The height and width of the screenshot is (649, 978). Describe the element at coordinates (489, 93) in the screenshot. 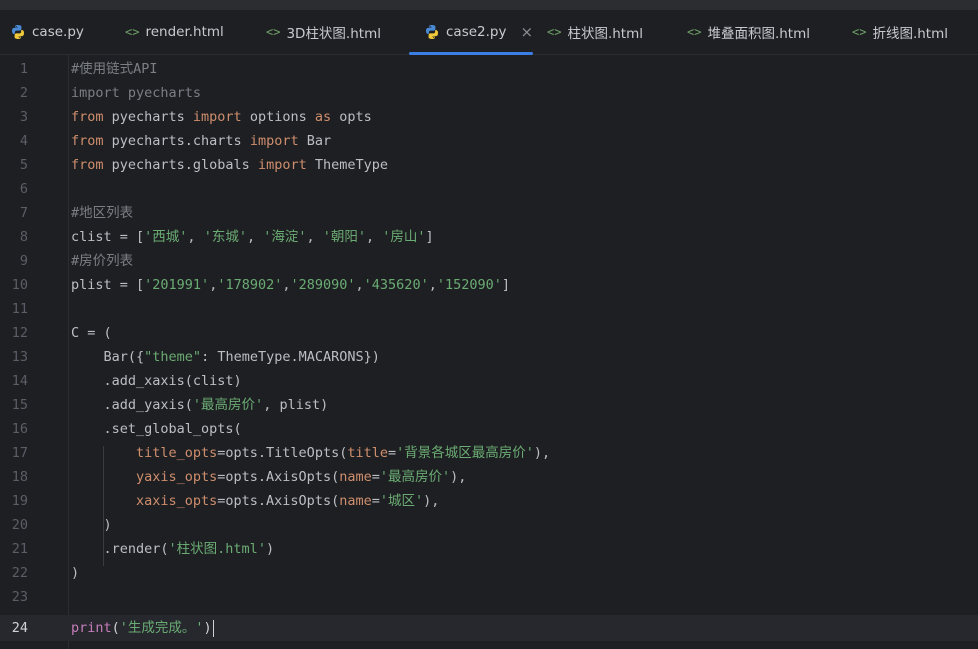

I see `code-line: 2 import pyecharts` at that location.